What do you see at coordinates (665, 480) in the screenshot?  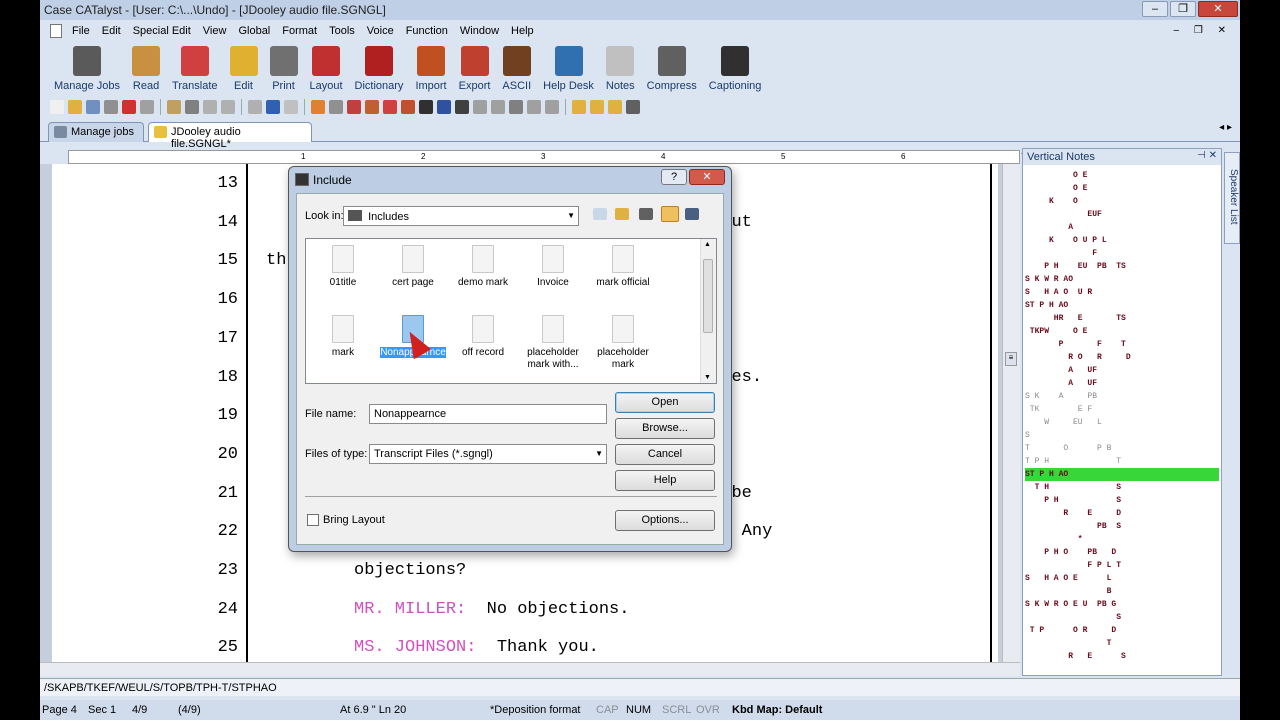 I see `help-button: Help` at bounding box center [665, 480].